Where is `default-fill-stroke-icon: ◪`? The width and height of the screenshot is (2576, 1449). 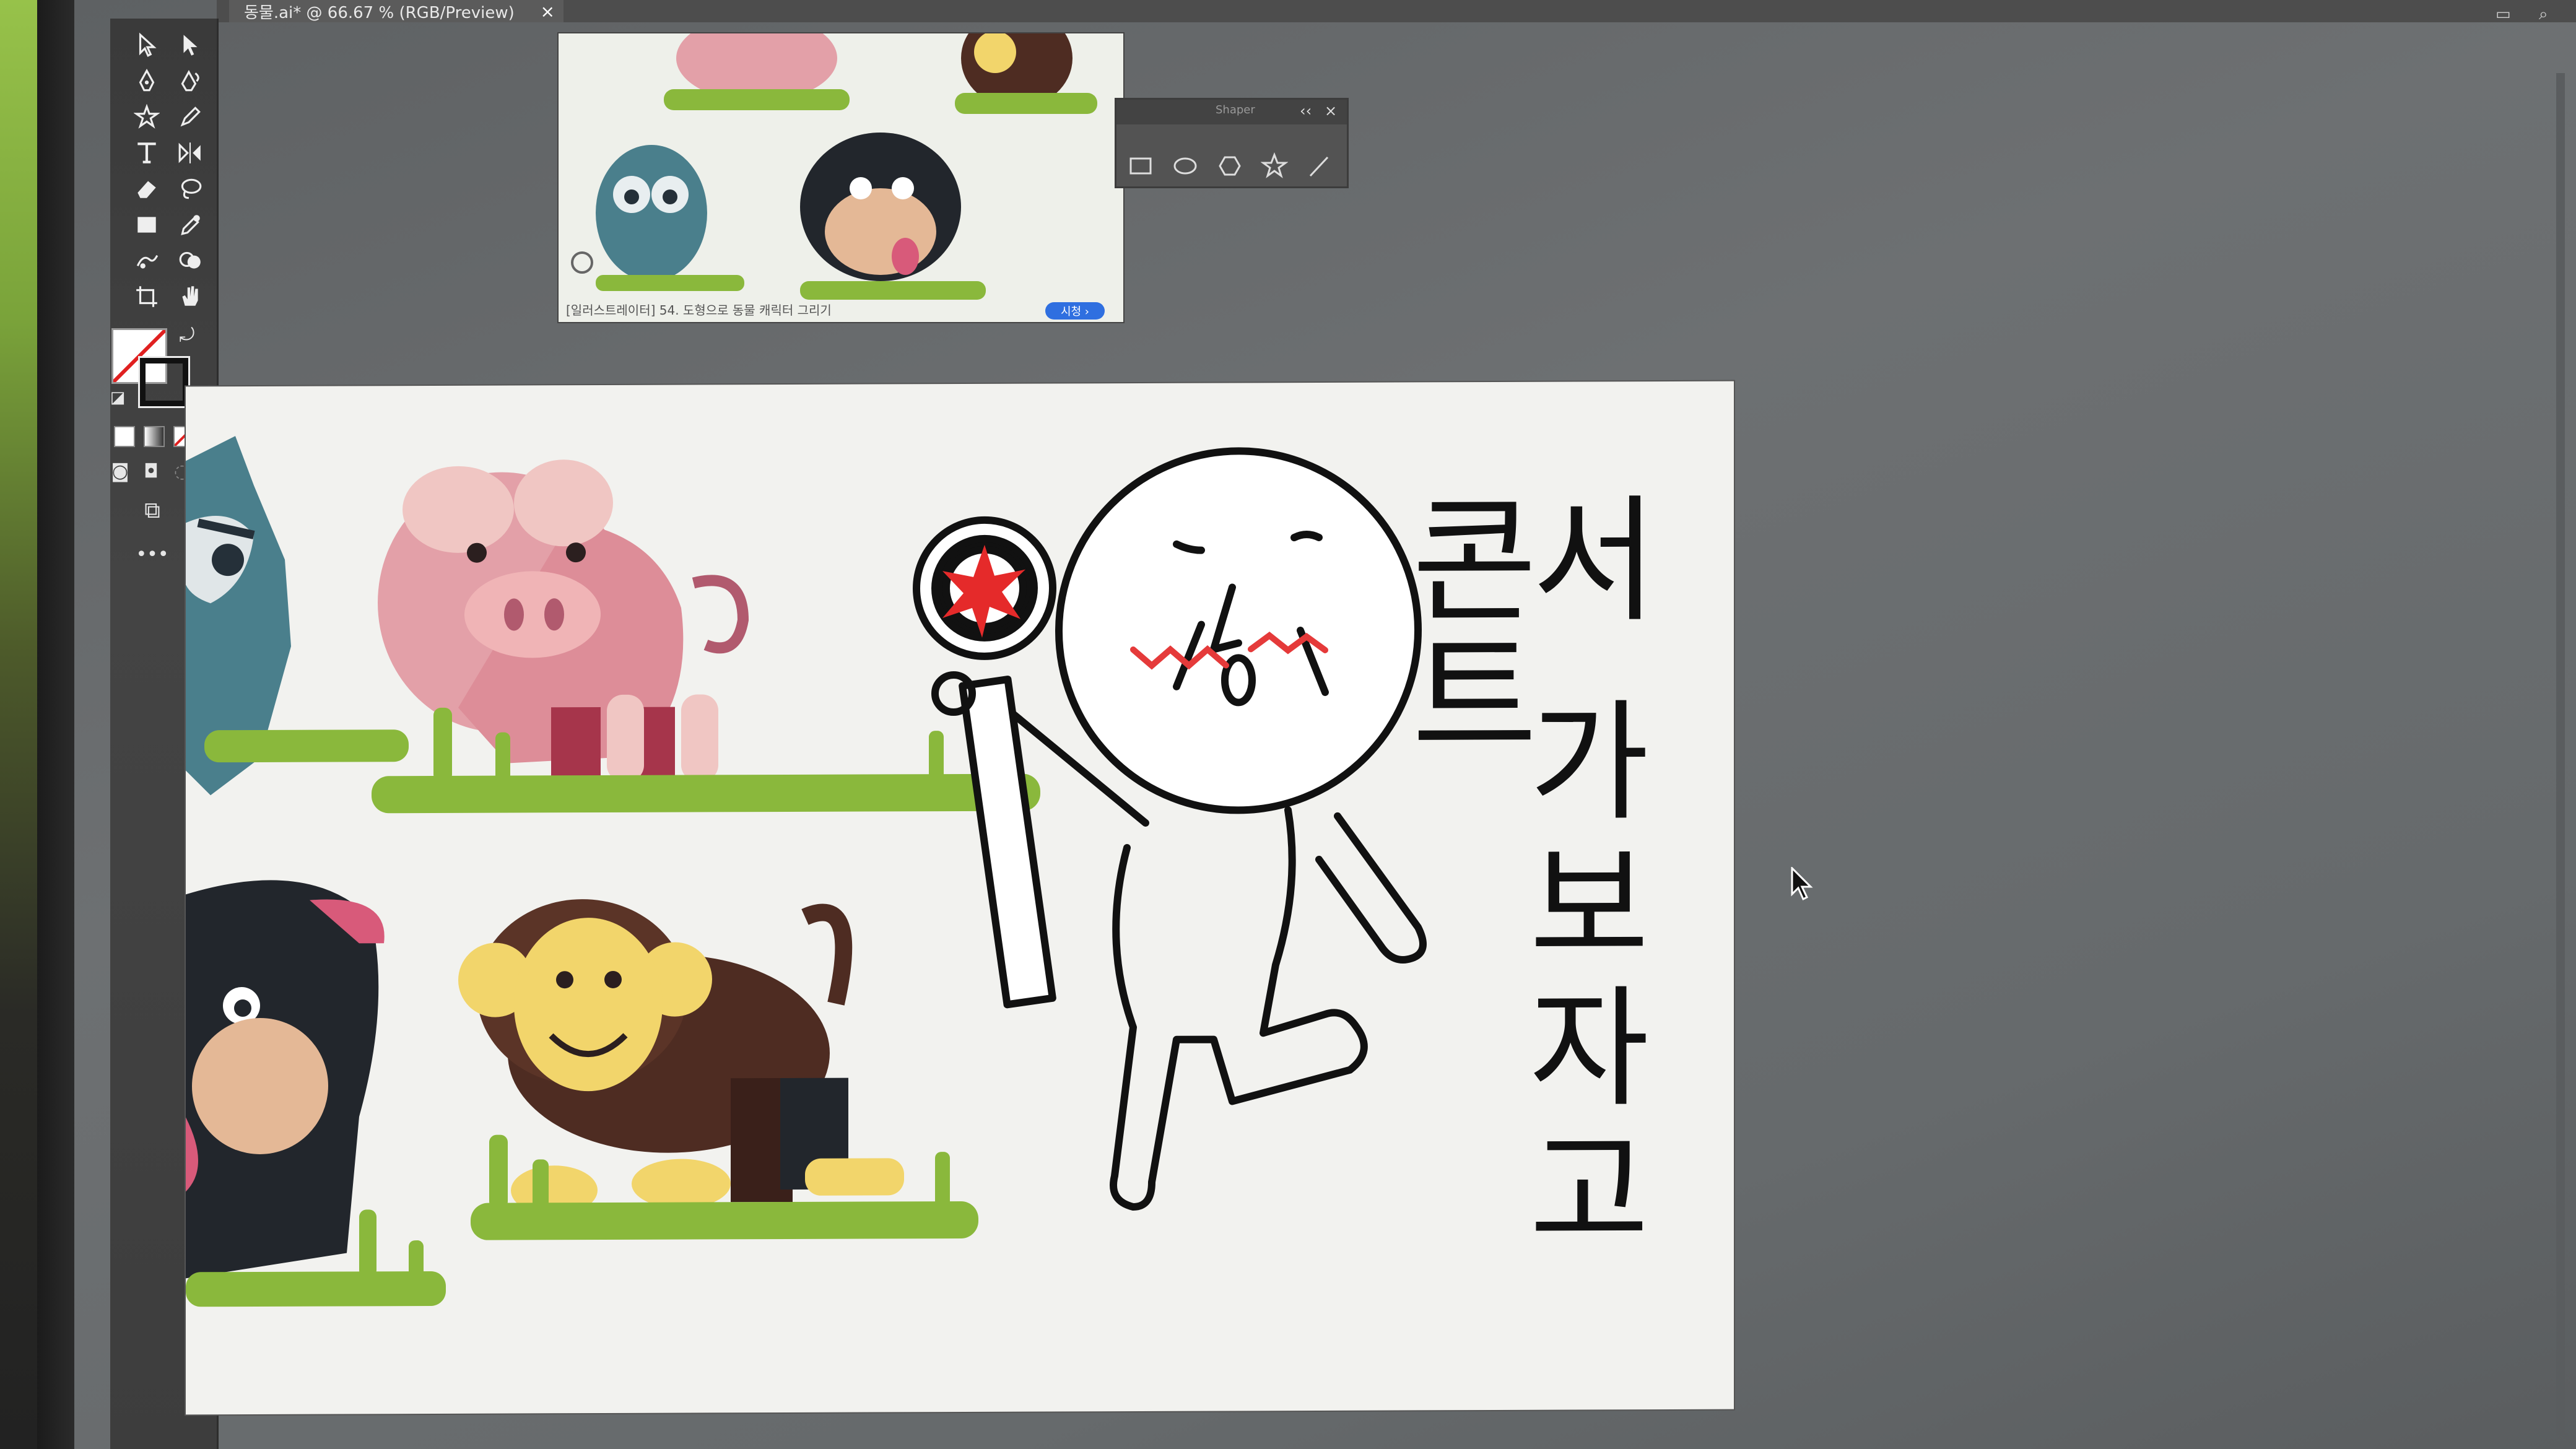 default-fill-stroke-icon: ◪ is located at coordinates (117, 397).